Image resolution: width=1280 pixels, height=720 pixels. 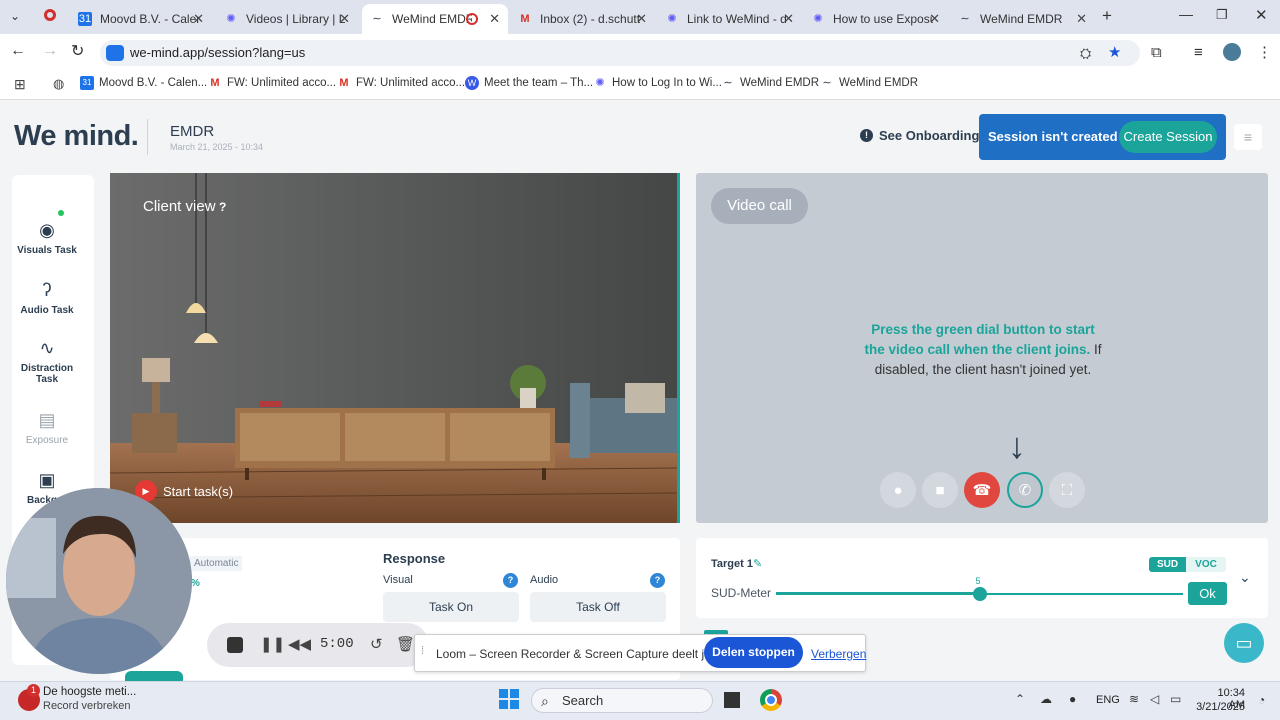 What do you see at coordinates (598, 607) in the screenshot?
I see `task-off-button: Task Off` at bounding box center [598, 607].